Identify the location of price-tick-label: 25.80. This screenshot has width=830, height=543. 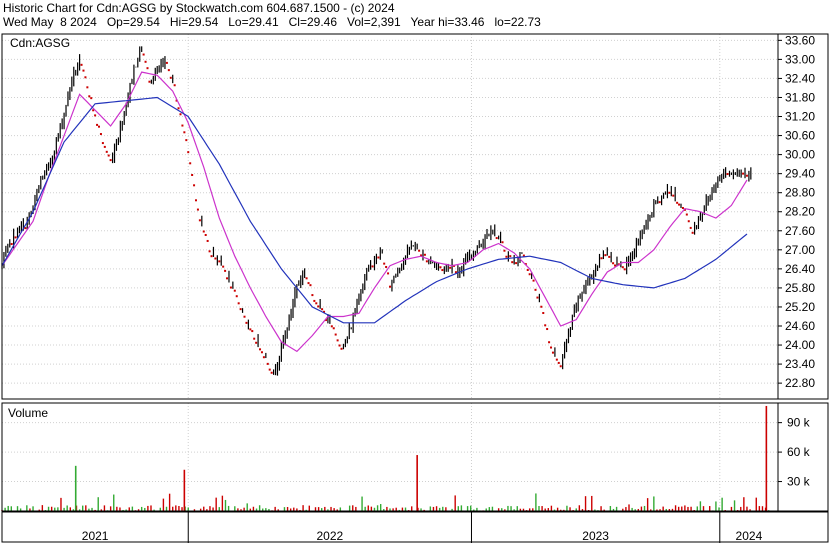
(800, 288).